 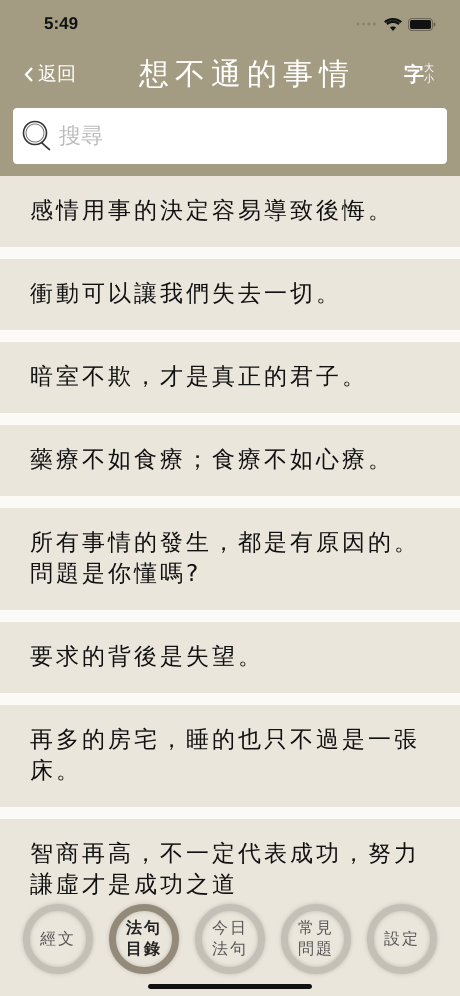 I want to click on tab-button: 法句目錄, so click(x=144, y=939).